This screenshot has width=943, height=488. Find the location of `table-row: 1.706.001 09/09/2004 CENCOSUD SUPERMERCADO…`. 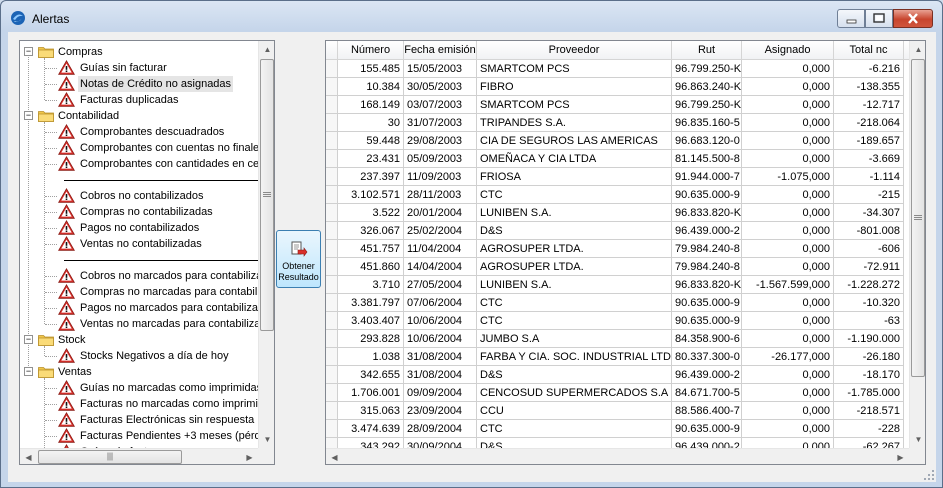

table-row: 1.706.001 09/09/2004 CENCOSUD SUPERMERCADO… is located at coordinates (617, 393).